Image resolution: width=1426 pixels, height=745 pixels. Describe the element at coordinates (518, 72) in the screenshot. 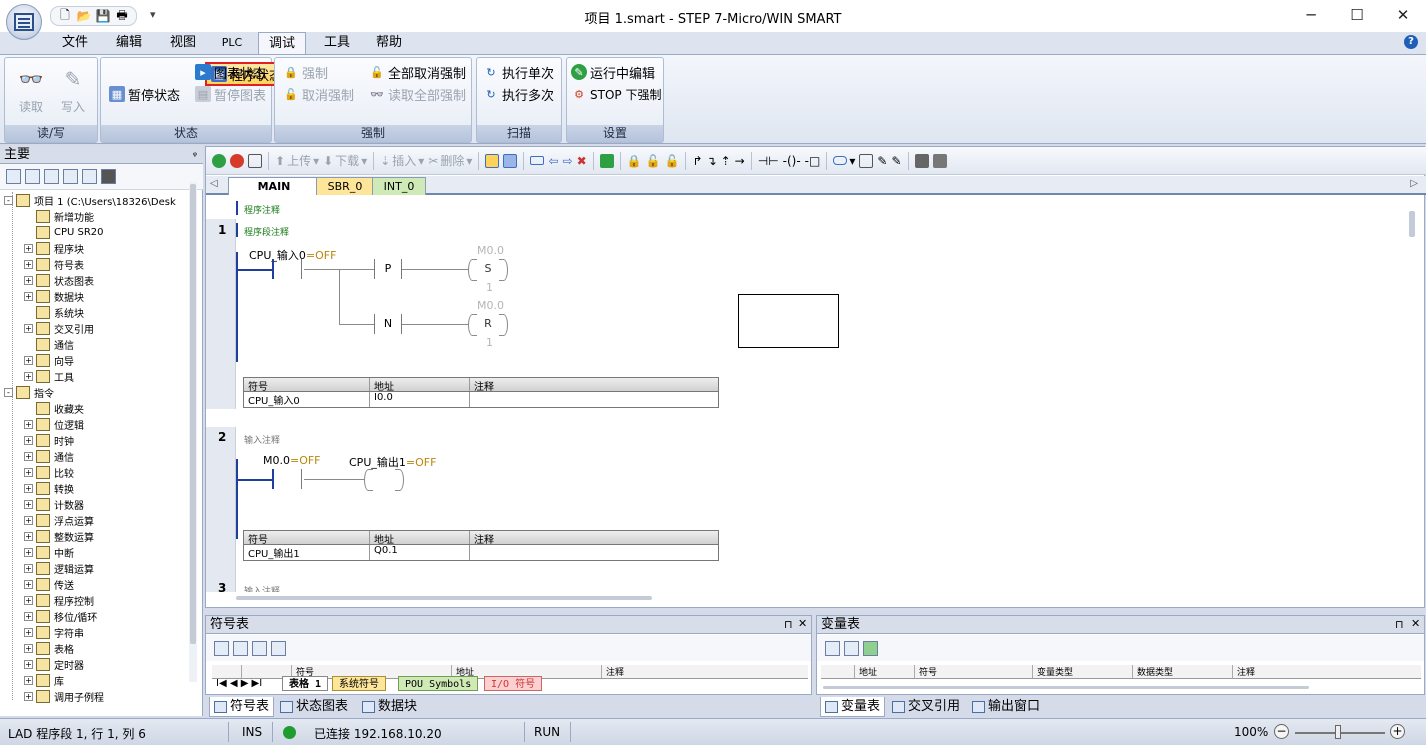

I see `single-scan-button: ↻ 执行单次` at that location.